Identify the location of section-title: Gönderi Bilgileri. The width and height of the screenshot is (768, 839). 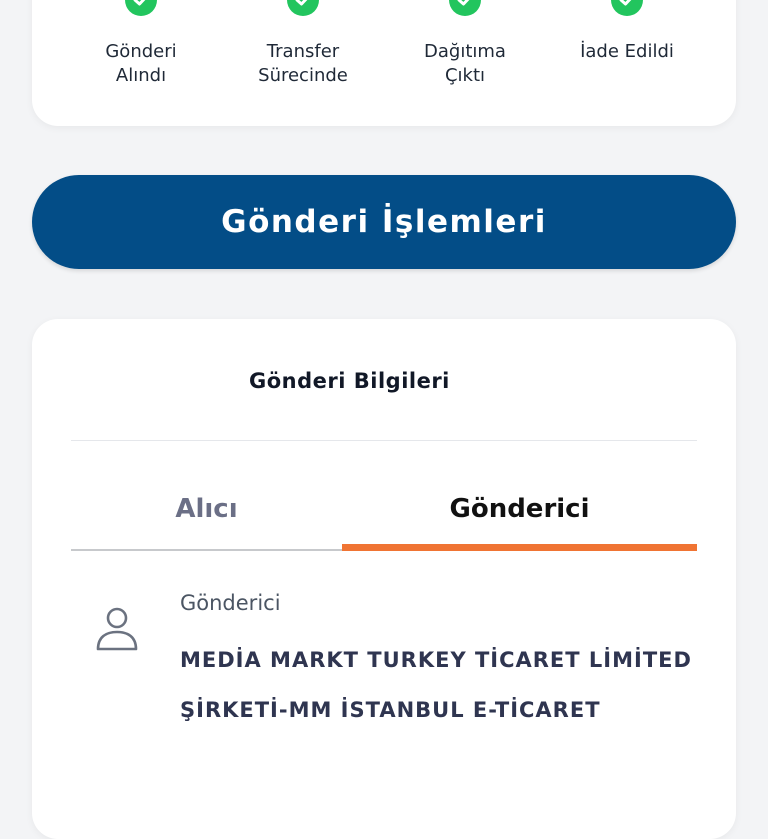
(349, 381).